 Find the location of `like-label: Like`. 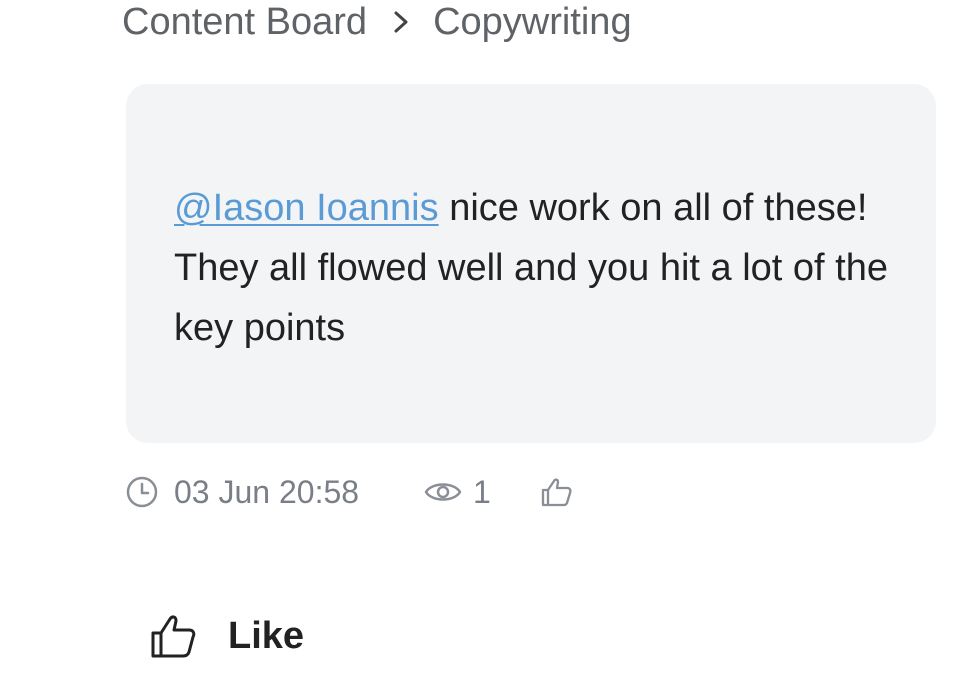

like-label: Like is located at coordinates (266, 635).